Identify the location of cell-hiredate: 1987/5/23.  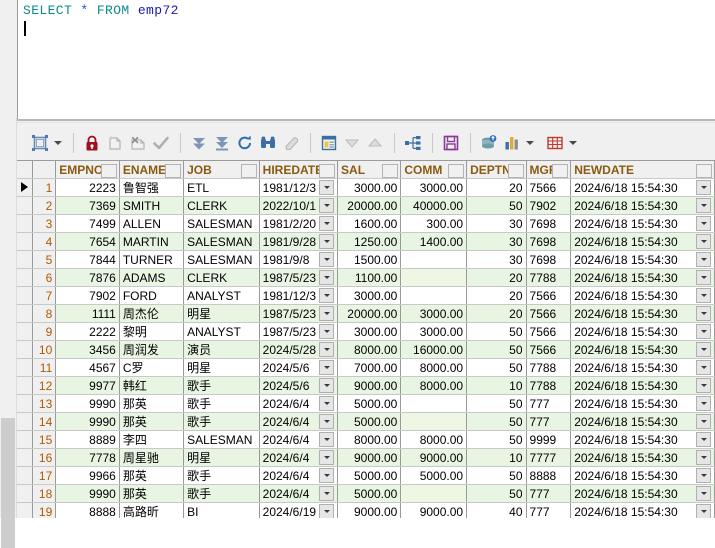
(299, 331).